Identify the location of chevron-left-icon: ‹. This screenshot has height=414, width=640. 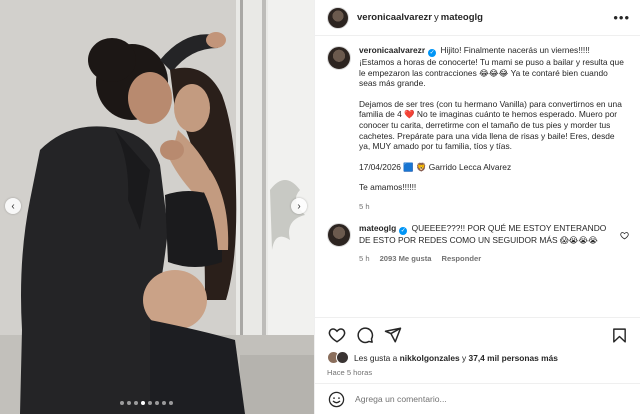
(13, 206).